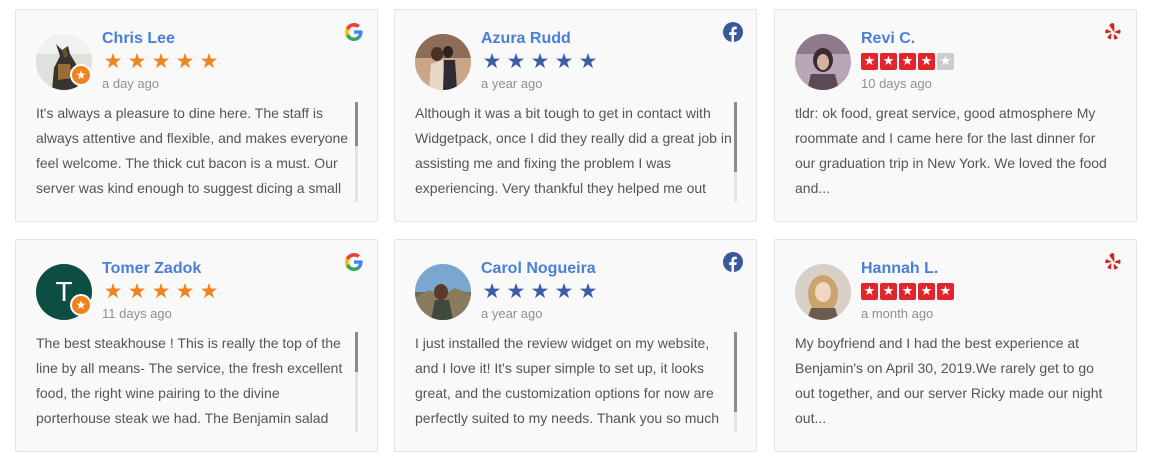 This screenshot has height=456, width=1176. What do you see at coordinates (945, 61) in the screenshot?
I see `star-empty-icon: ★` at bounding box center [945, 61].